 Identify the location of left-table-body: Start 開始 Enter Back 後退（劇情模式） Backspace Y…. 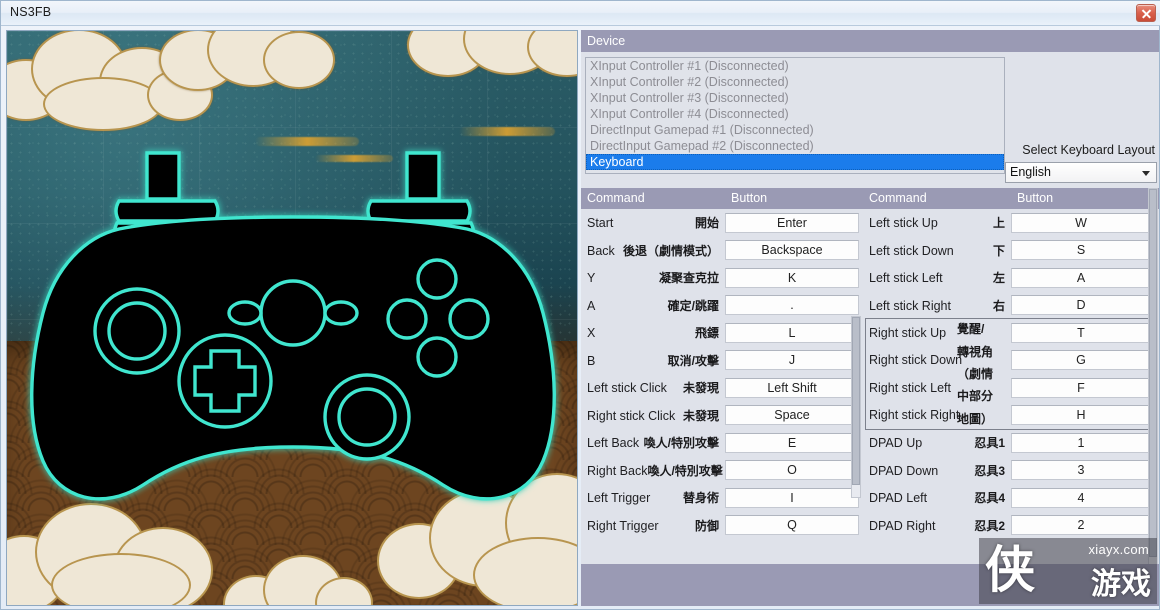
(722, 374).